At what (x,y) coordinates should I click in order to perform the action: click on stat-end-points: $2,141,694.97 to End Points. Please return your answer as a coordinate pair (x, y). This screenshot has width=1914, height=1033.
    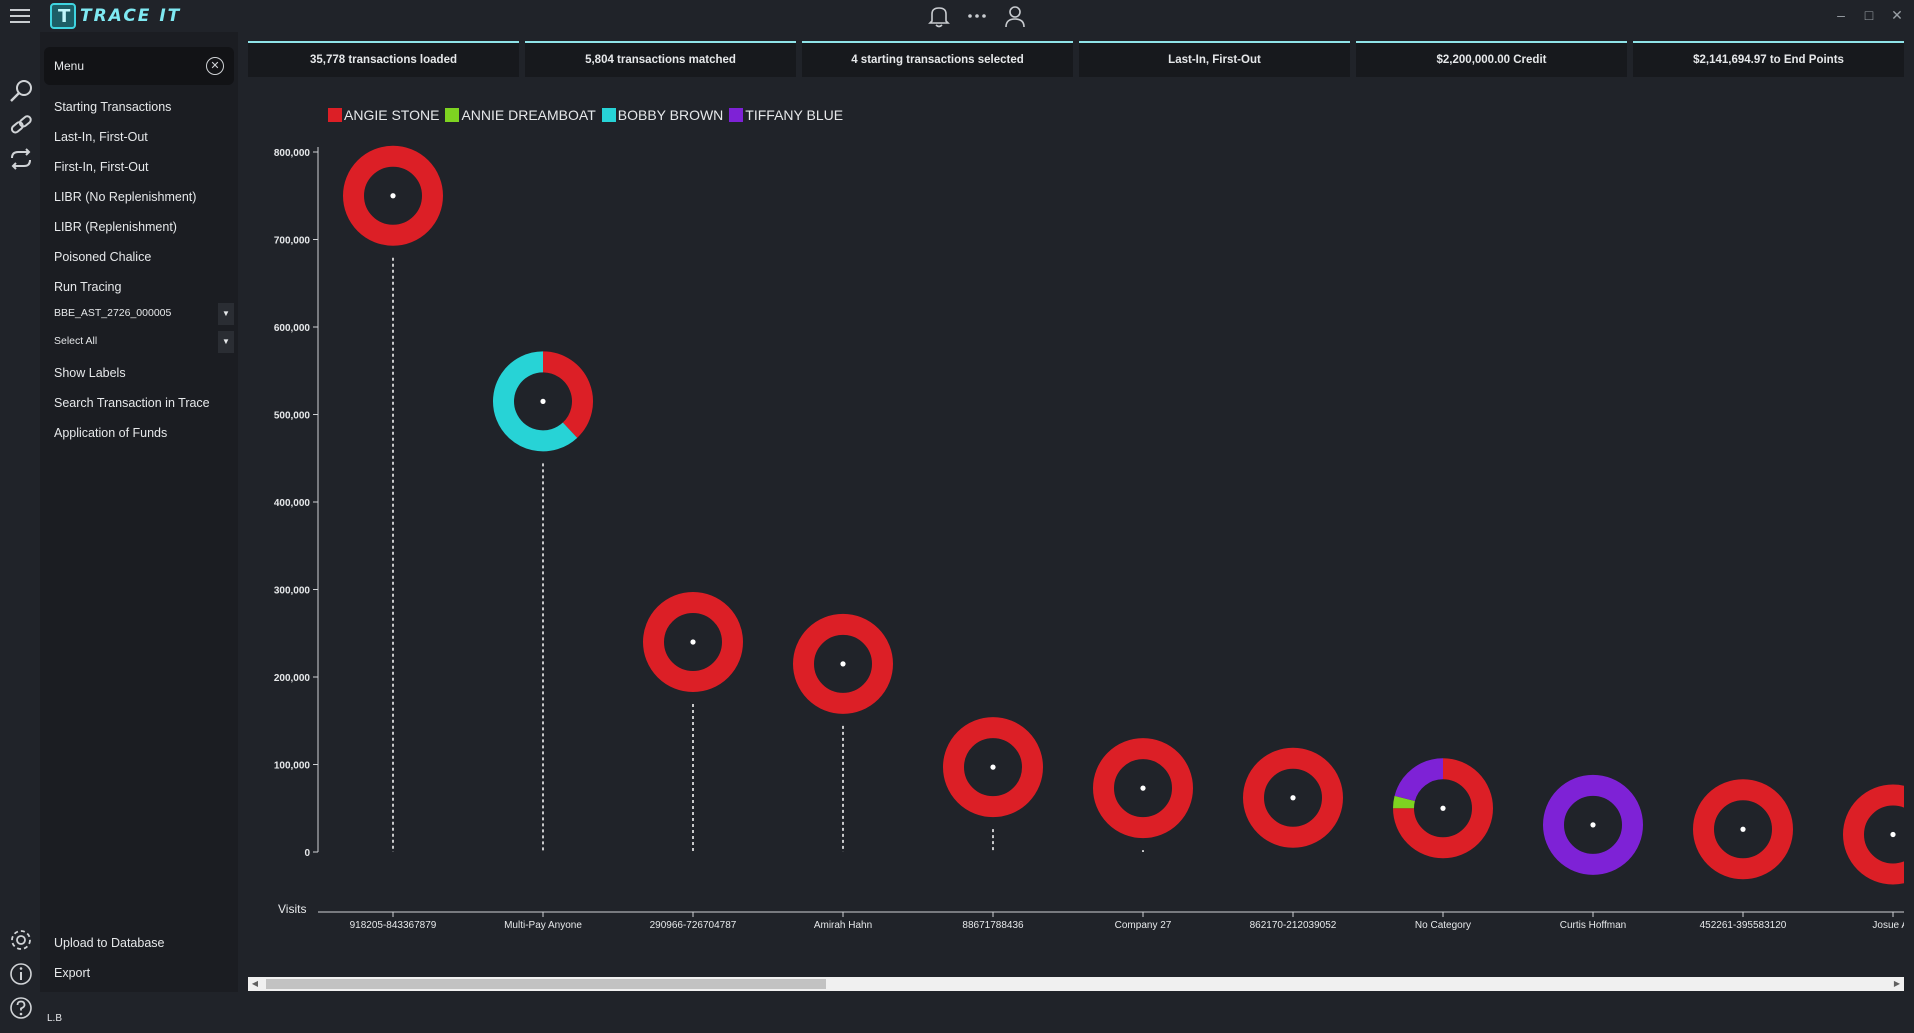
    Looking at the image, I should click on (1768, 59).